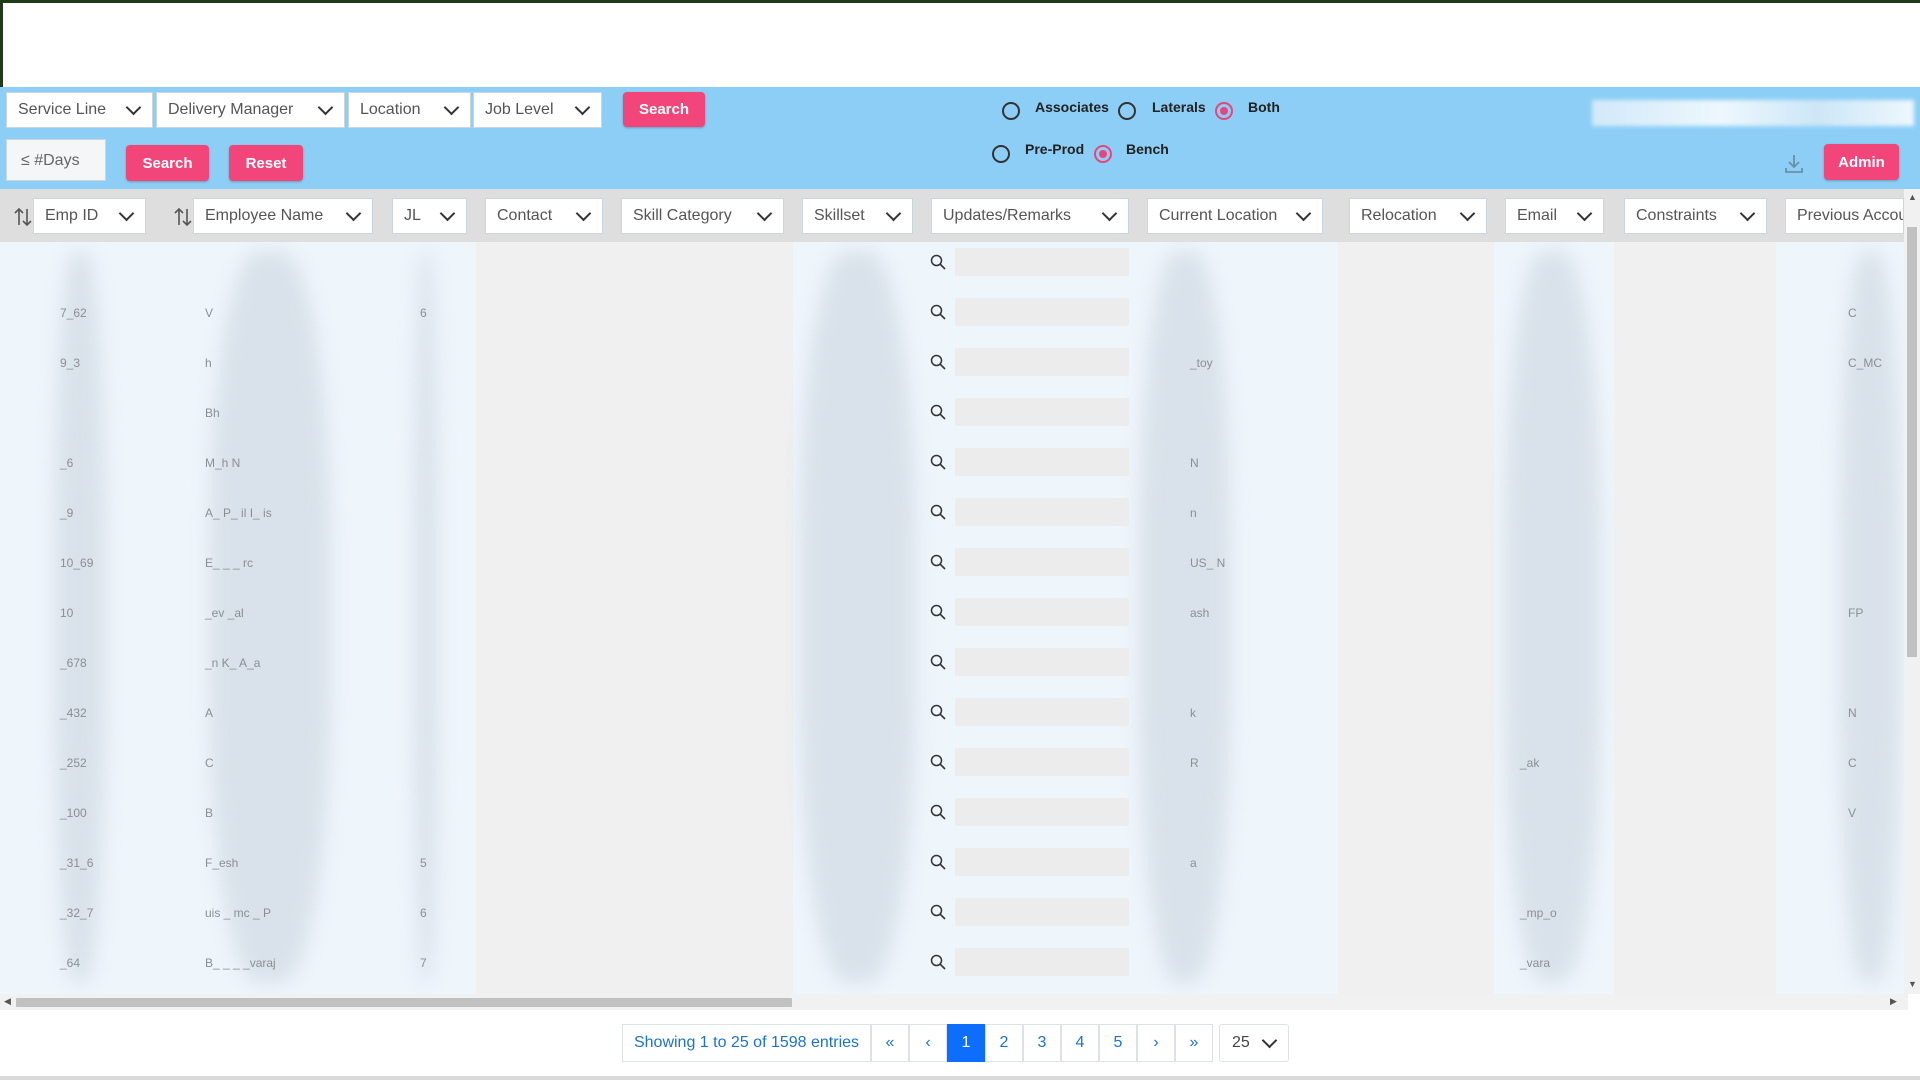 The image size is (1920, 1080). What do you see at coordinates (1001, 154) in the screenshot?
I see `radio-pre-prod` at bounding box center [1001, 154].